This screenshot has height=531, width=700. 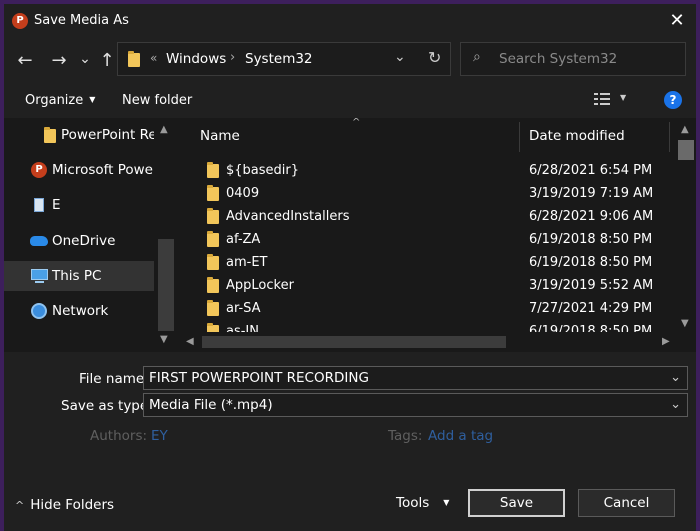 I want to click on sidebar-item-onedrive: OneDrive, so click(x=79, y=241).